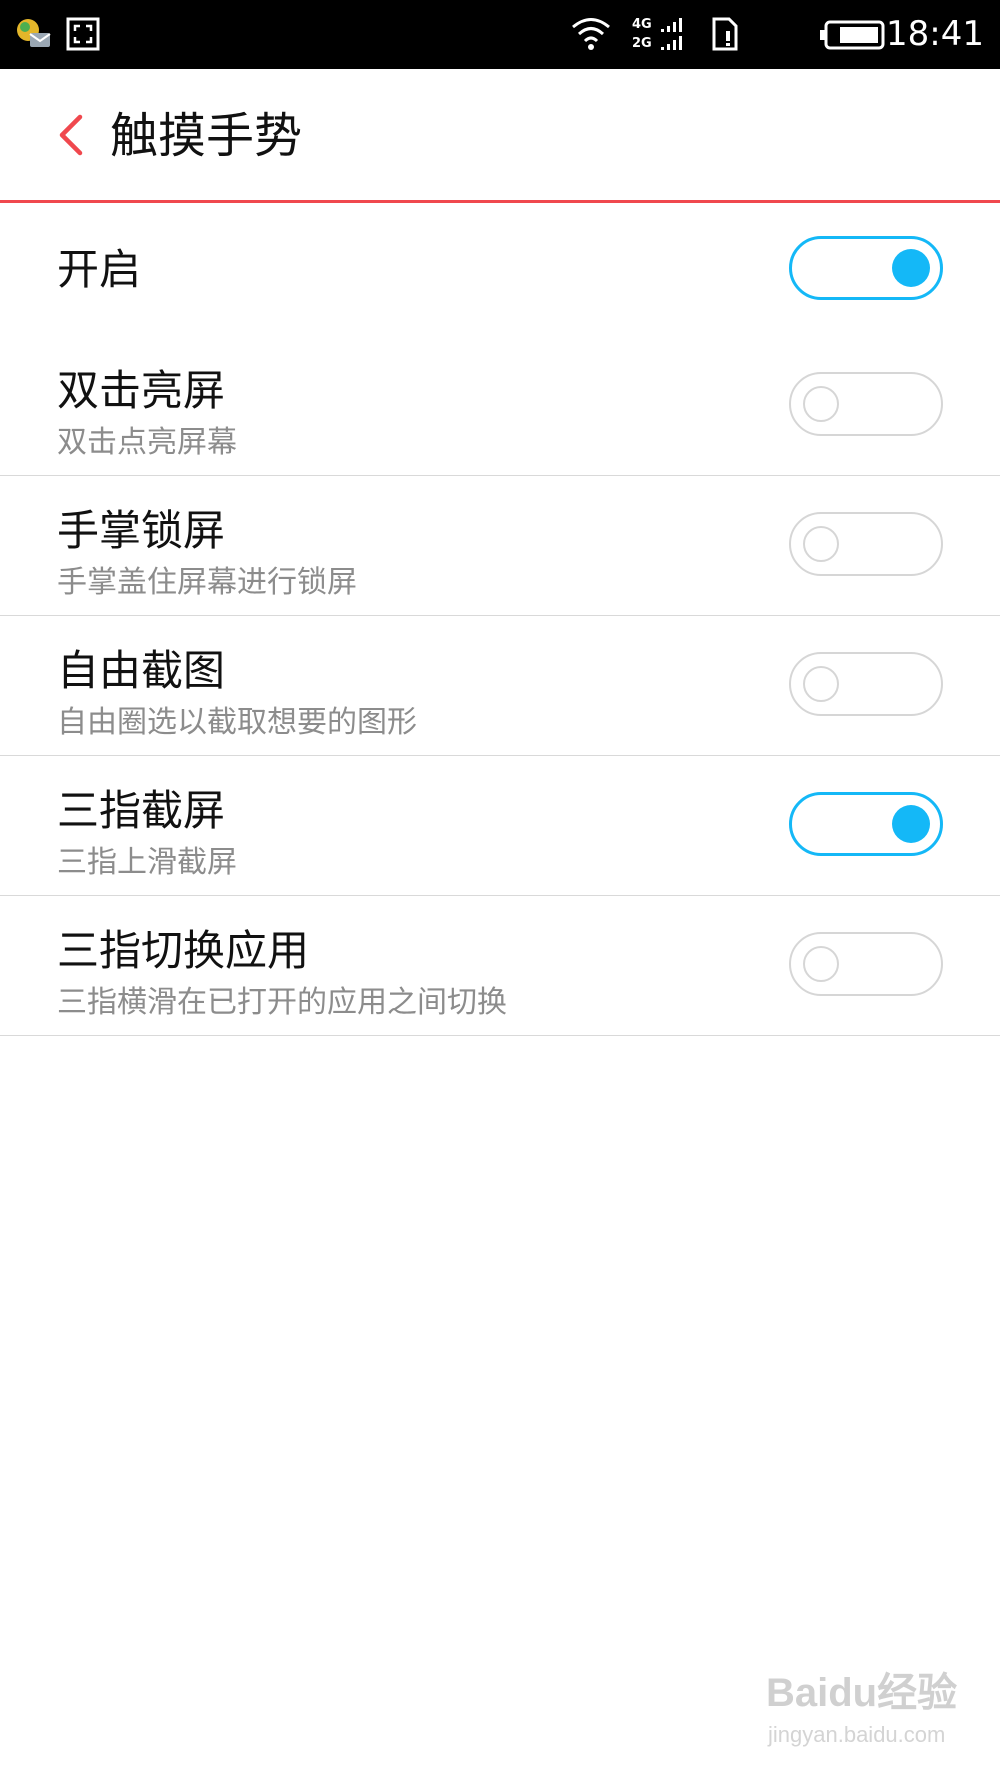 Image resolution: width=1000 pixels, height=1778 pixels. Describe the element at coordinates (500, 136) in the screenshot. I see `app-bar: 触摸手势` at that location.